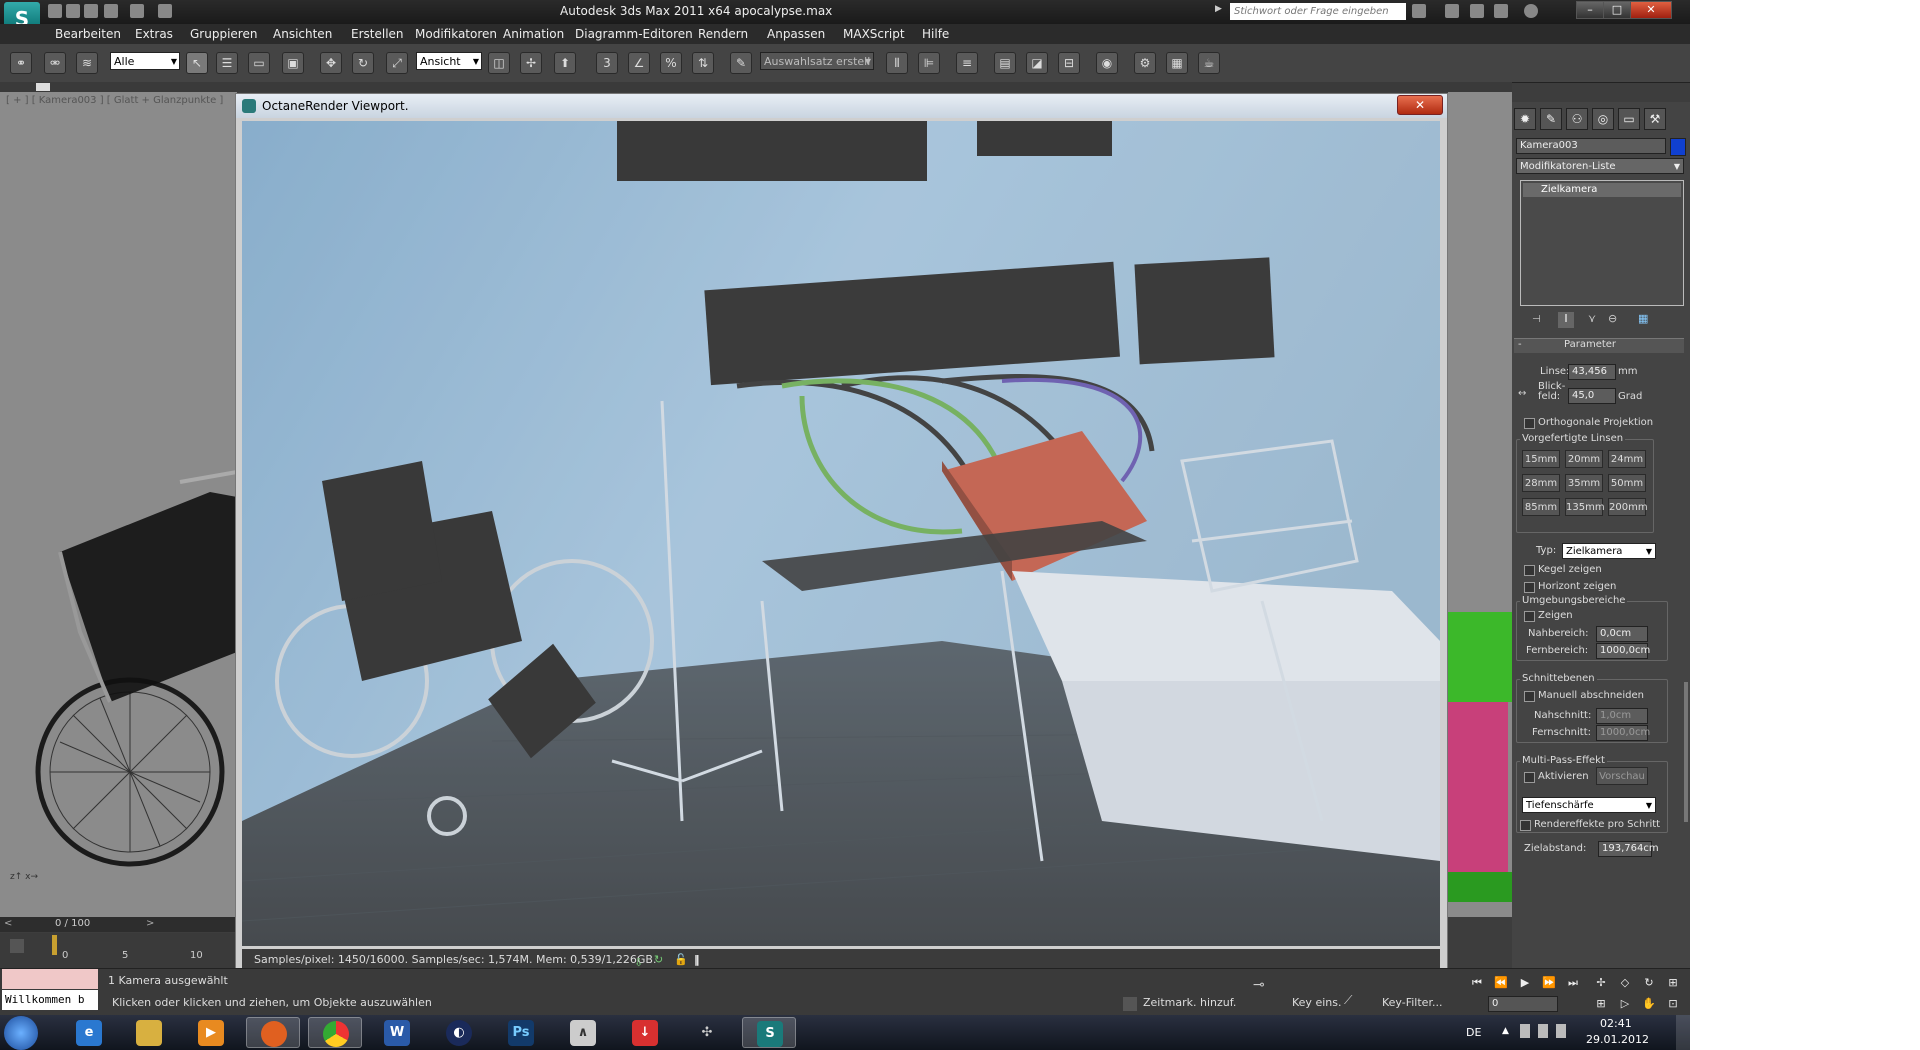  I want to click on selection-filter-dropdown: Alle, so click(145, 61).